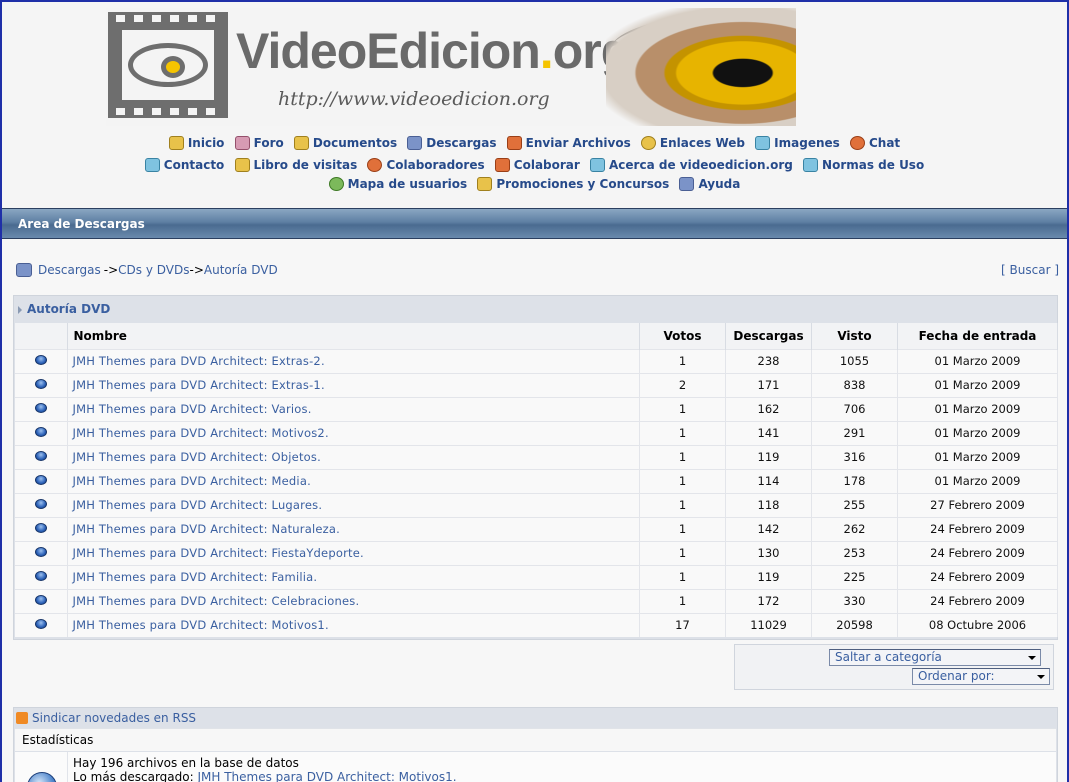 Image resolution: width=1069 pixels, height=782 pixels. I want to click on breadcrumb-link-cds-dvds: CDs y DVDs, so click(153, 270).